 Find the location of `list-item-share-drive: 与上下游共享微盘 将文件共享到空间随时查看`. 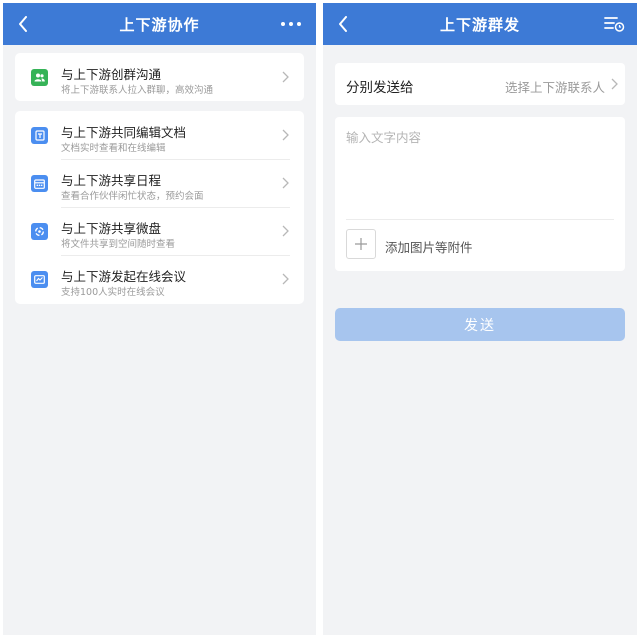

list-item-share-drive: 与上下游共享微盘 将文件共享到空间随时查看 is located at coordinates (159, 231).